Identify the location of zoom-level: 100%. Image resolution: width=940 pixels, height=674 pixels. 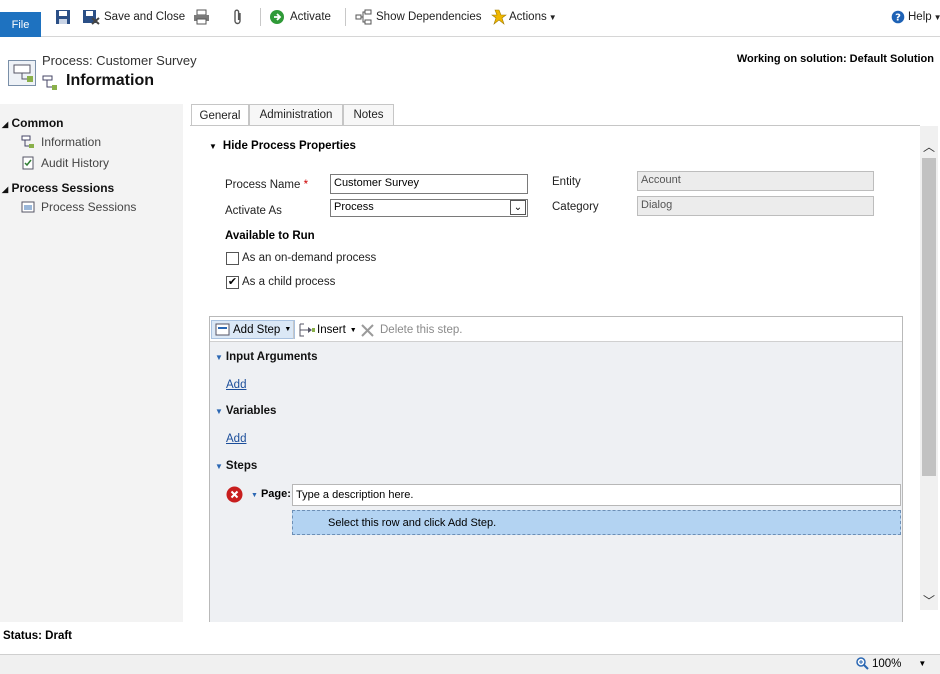
(887, 663).